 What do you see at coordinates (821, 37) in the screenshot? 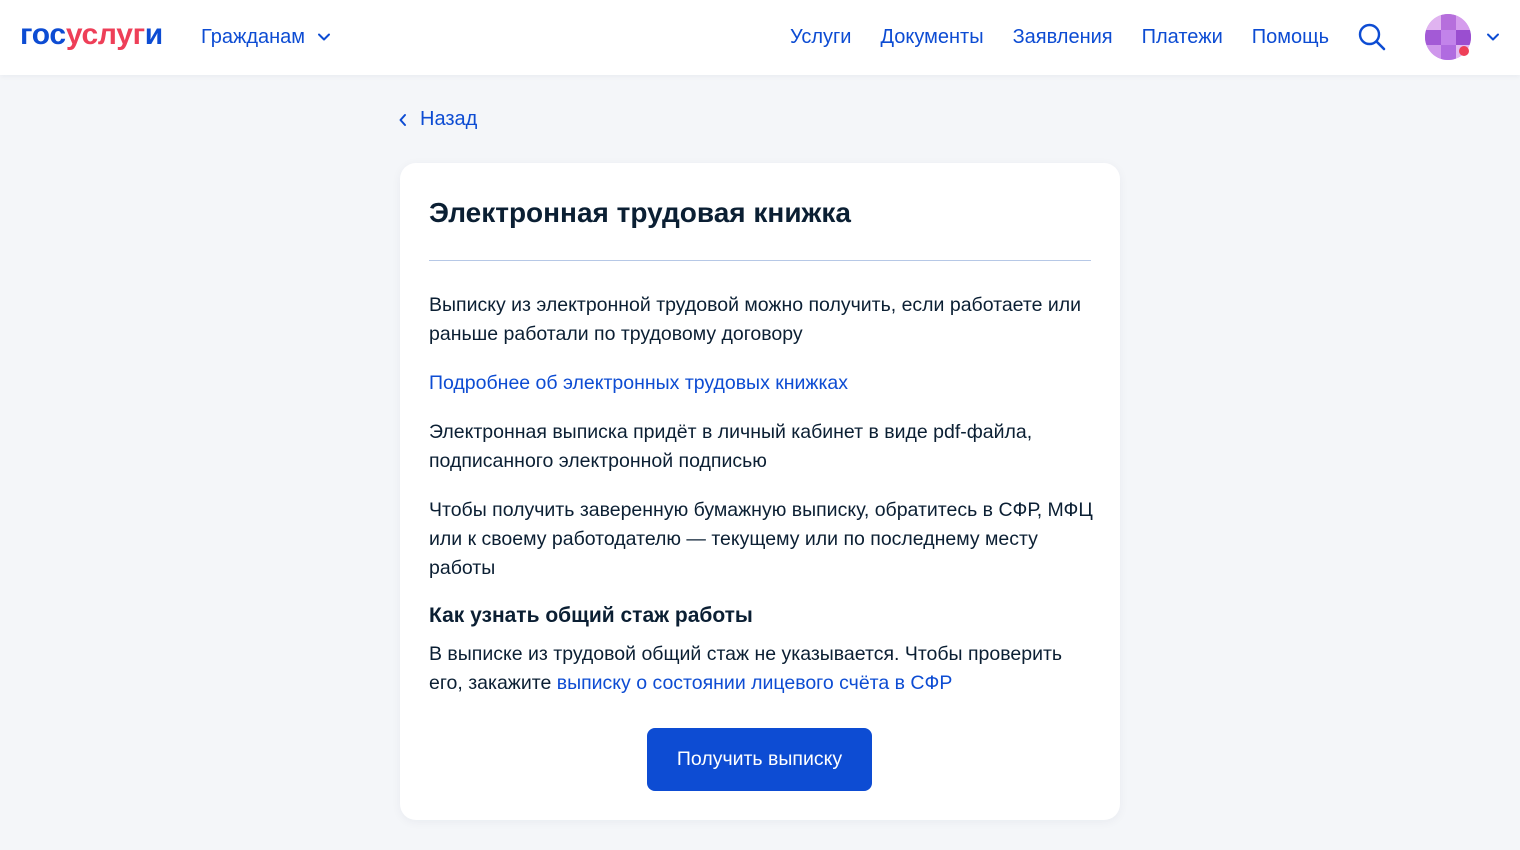
I see `nav-item-services: Услуги` at bounding box center [821, 37].